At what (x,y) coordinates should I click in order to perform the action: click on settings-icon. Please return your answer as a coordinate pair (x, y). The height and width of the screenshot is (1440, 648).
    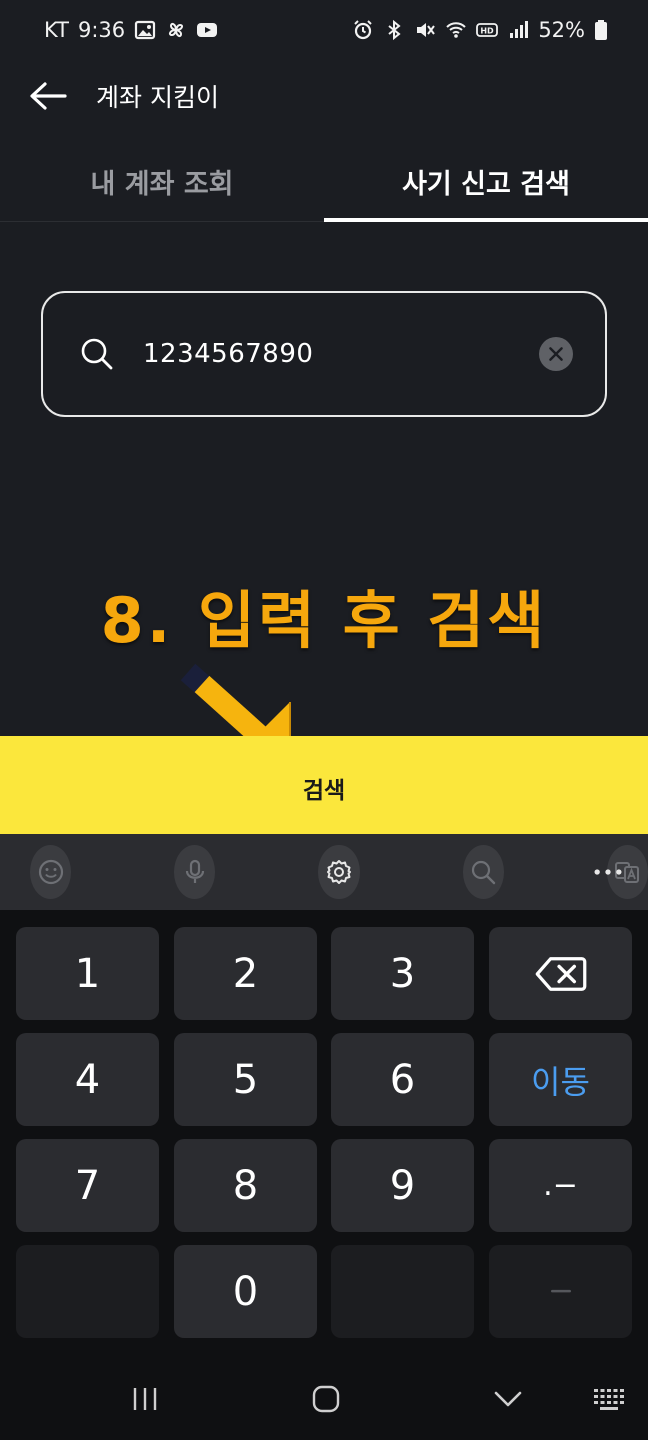
    Looking at the image, I should click on (339, 872).